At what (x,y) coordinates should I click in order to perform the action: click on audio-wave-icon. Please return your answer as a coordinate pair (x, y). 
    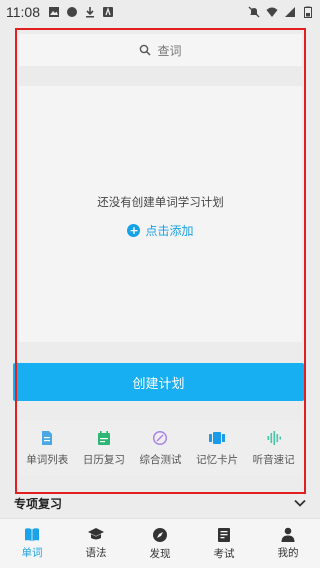
    Looking at the image, I should click on (274, 437).